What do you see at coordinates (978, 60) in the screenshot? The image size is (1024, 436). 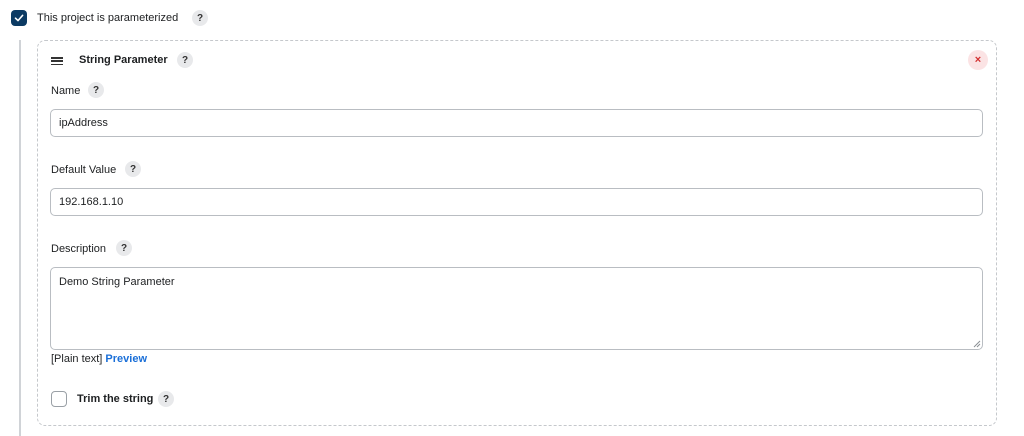 I see `close-icon: ×` at bounding box center [978, 60].